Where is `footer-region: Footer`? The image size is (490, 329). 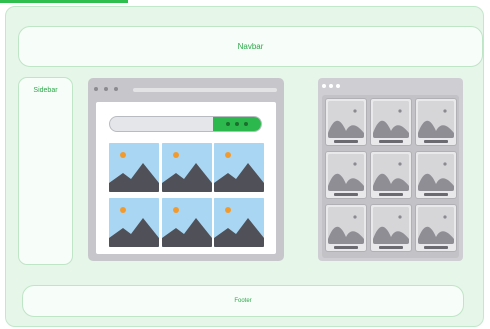
footer-region: Footer is located at coordinates (243, 301).